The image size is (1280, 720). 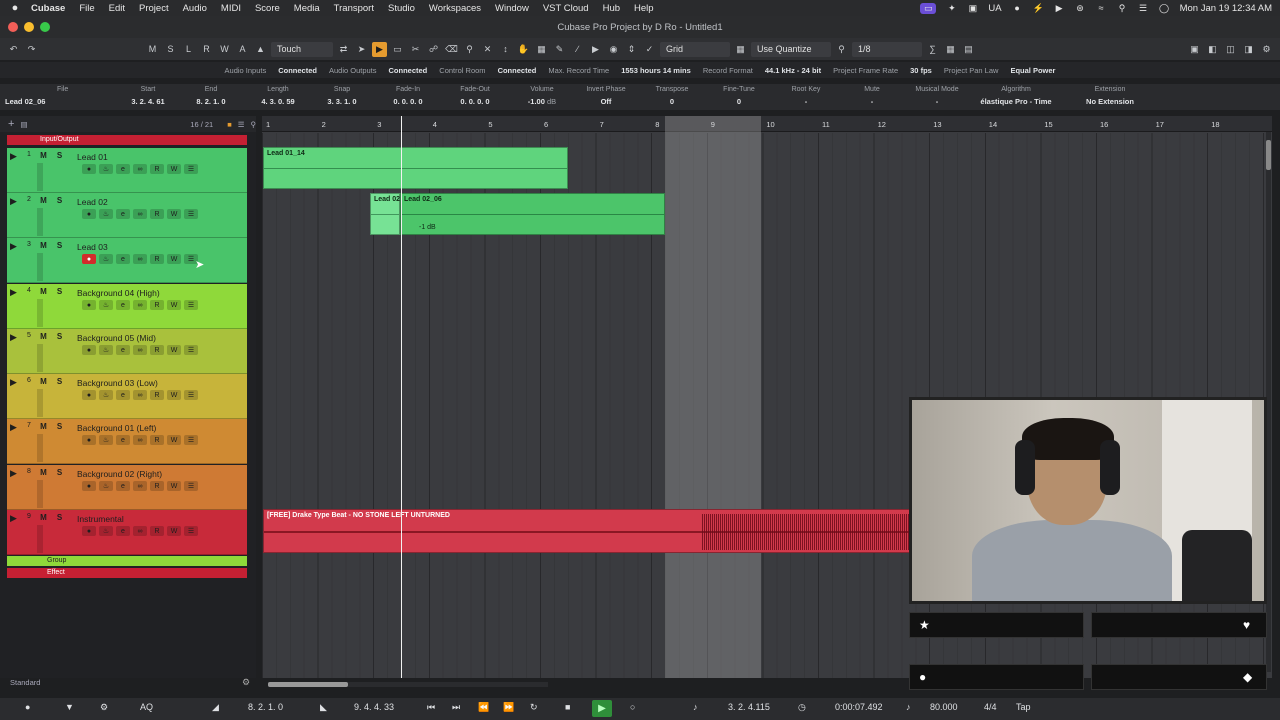 What do you see at coordinates (1230, 49) in the screenshot?
I see `lower-zone-icon: ◫` at bounding box center [1230, 49].